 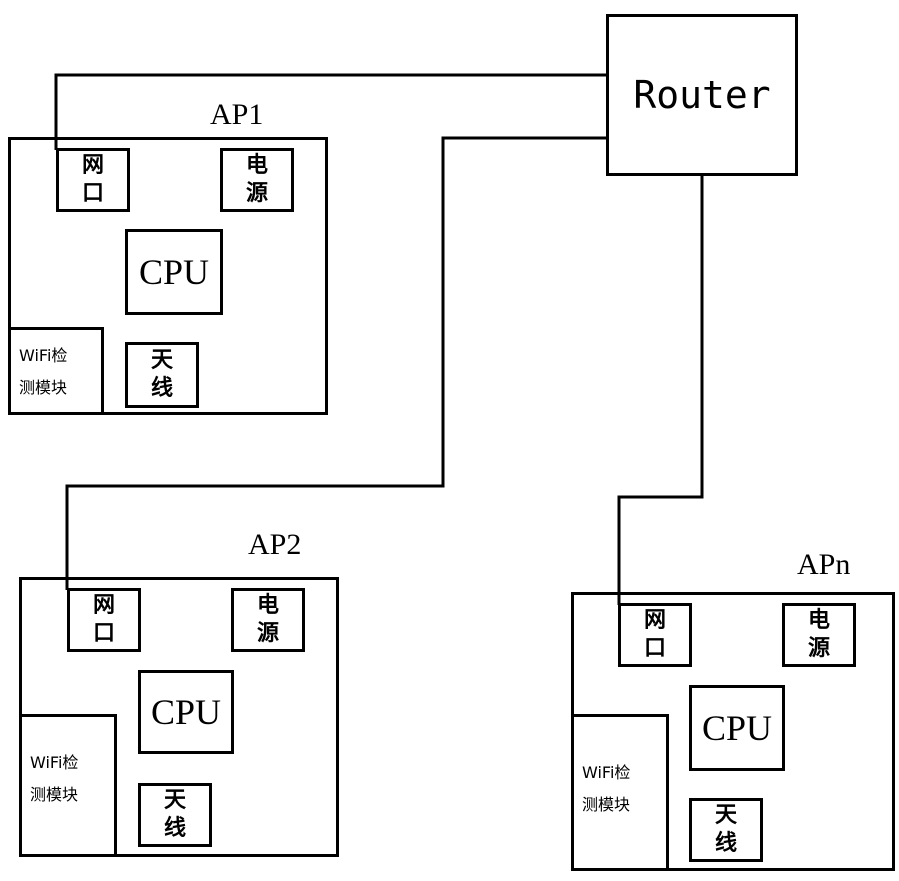 I want to click on ap2-network-port: 网 口, so click(x=104, y=620).